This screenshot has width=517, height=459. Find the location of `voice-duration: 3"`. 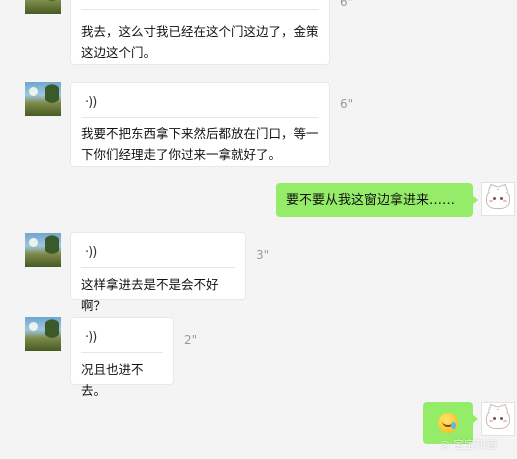

voice-duration: 3" is located at coordinates (263, 255).